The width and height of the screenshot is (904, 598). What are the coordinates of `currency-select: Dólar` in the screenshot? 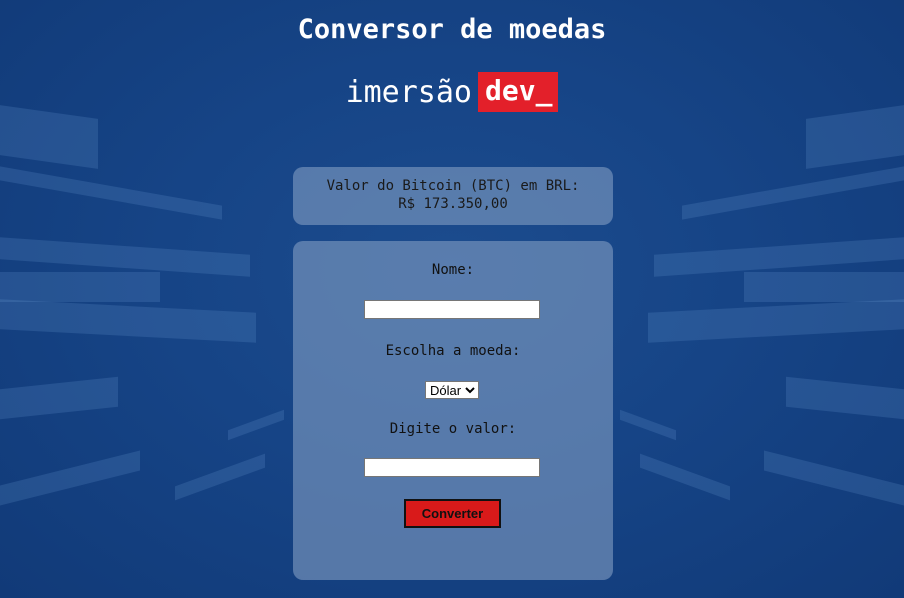 It's located at (452, 390).